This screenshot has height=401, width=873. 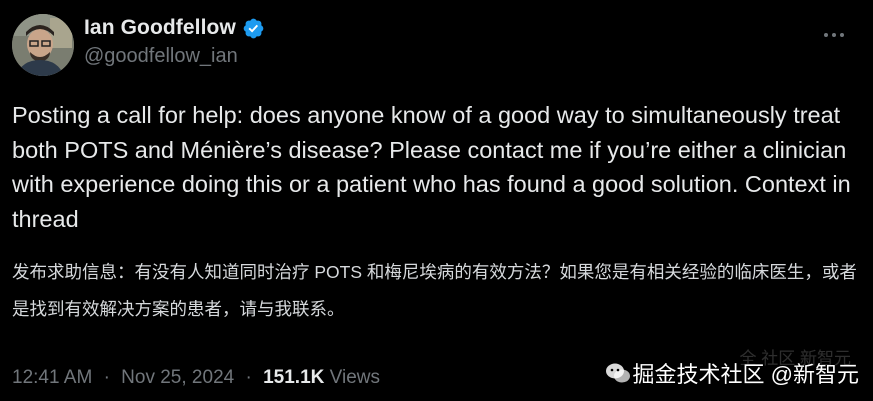 I want to click on avatar-image, so click(x=43, y=45).